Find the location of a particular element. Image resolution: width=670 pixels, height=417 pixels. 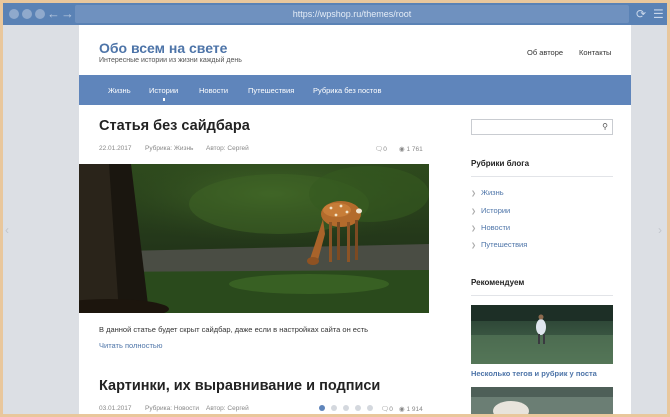

view-count-value: 1 914 is located at coordinates (414, 409).